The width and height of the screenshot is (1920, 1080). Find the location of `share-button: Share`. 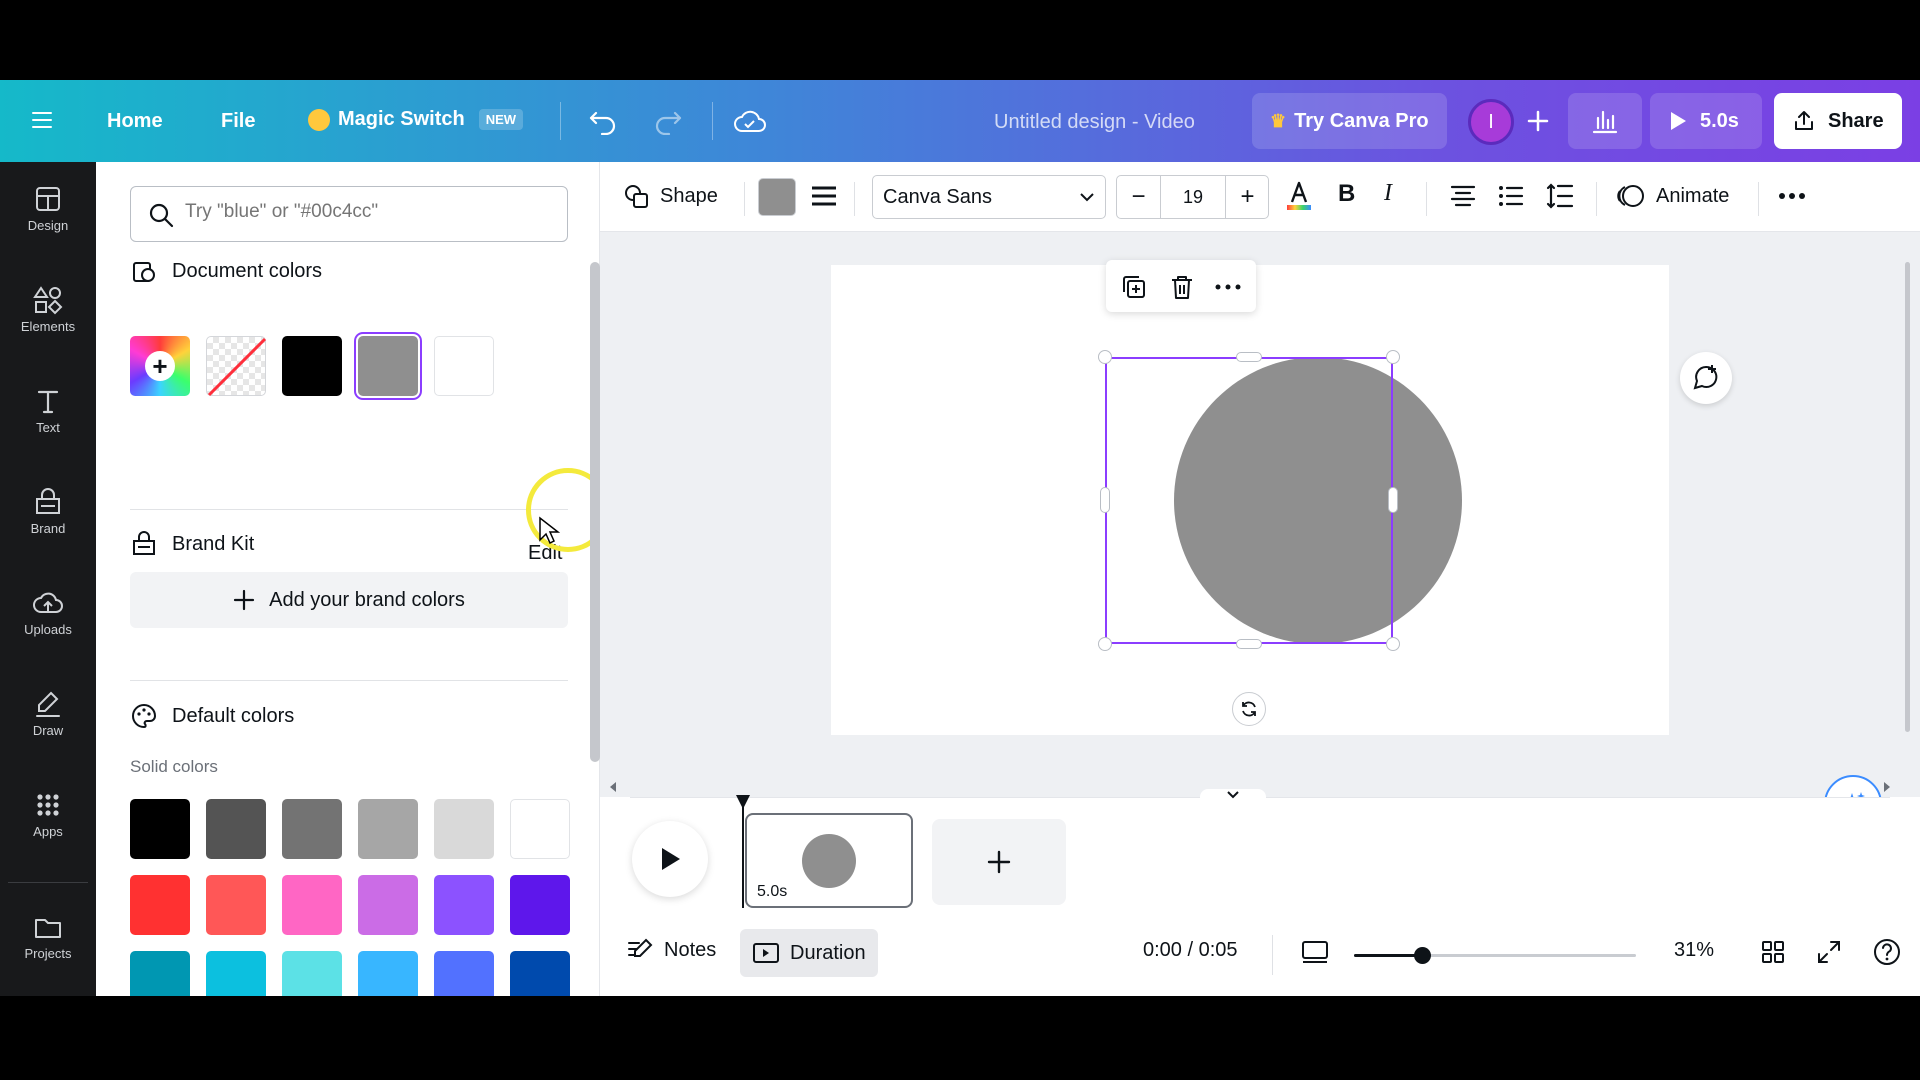

share-button: Share is located at coordinates (1838, 121).